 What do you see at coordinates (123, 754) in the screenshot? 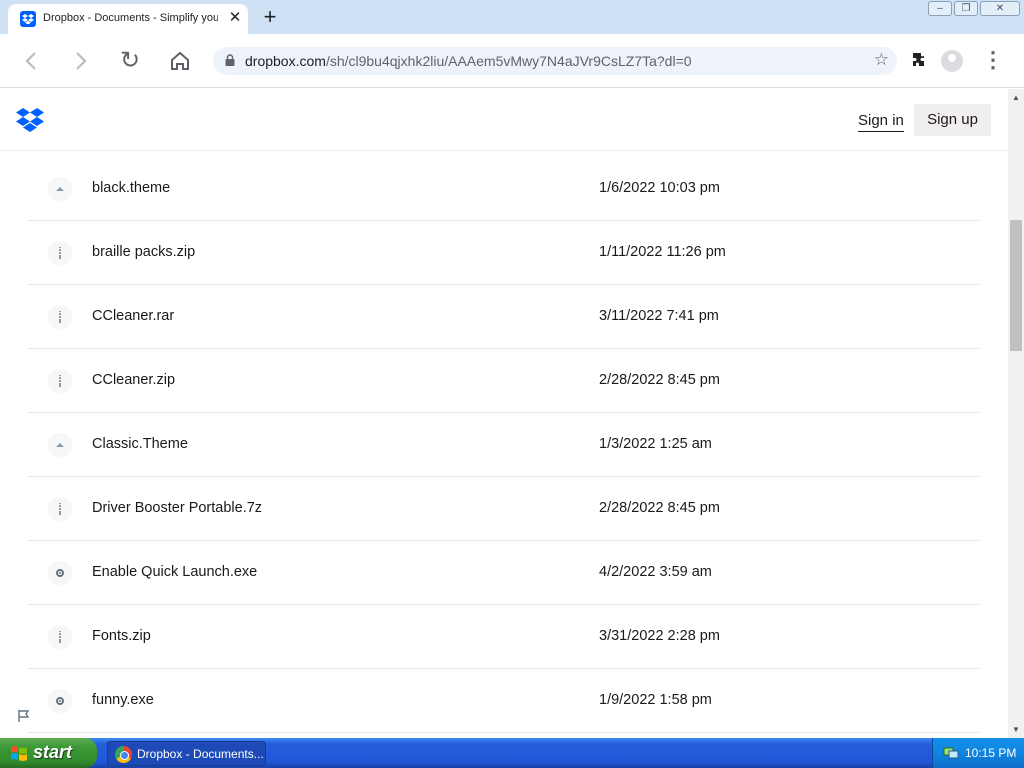
I see `chrome-icon` at bounding box center [123, 754].